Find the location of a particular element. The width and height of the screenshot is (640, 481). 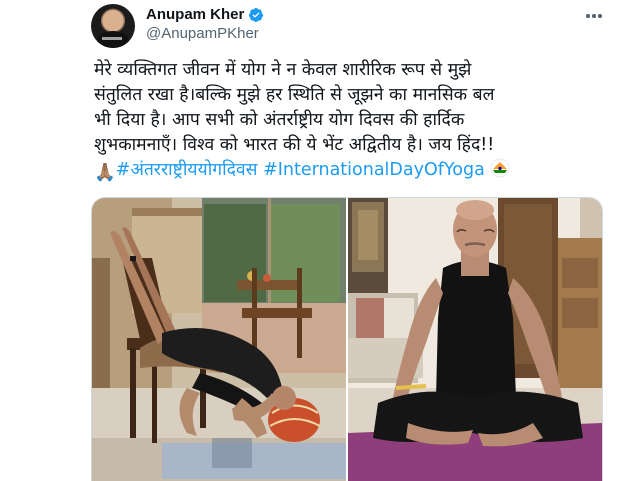

avatar is located at coordinates (113, 26).